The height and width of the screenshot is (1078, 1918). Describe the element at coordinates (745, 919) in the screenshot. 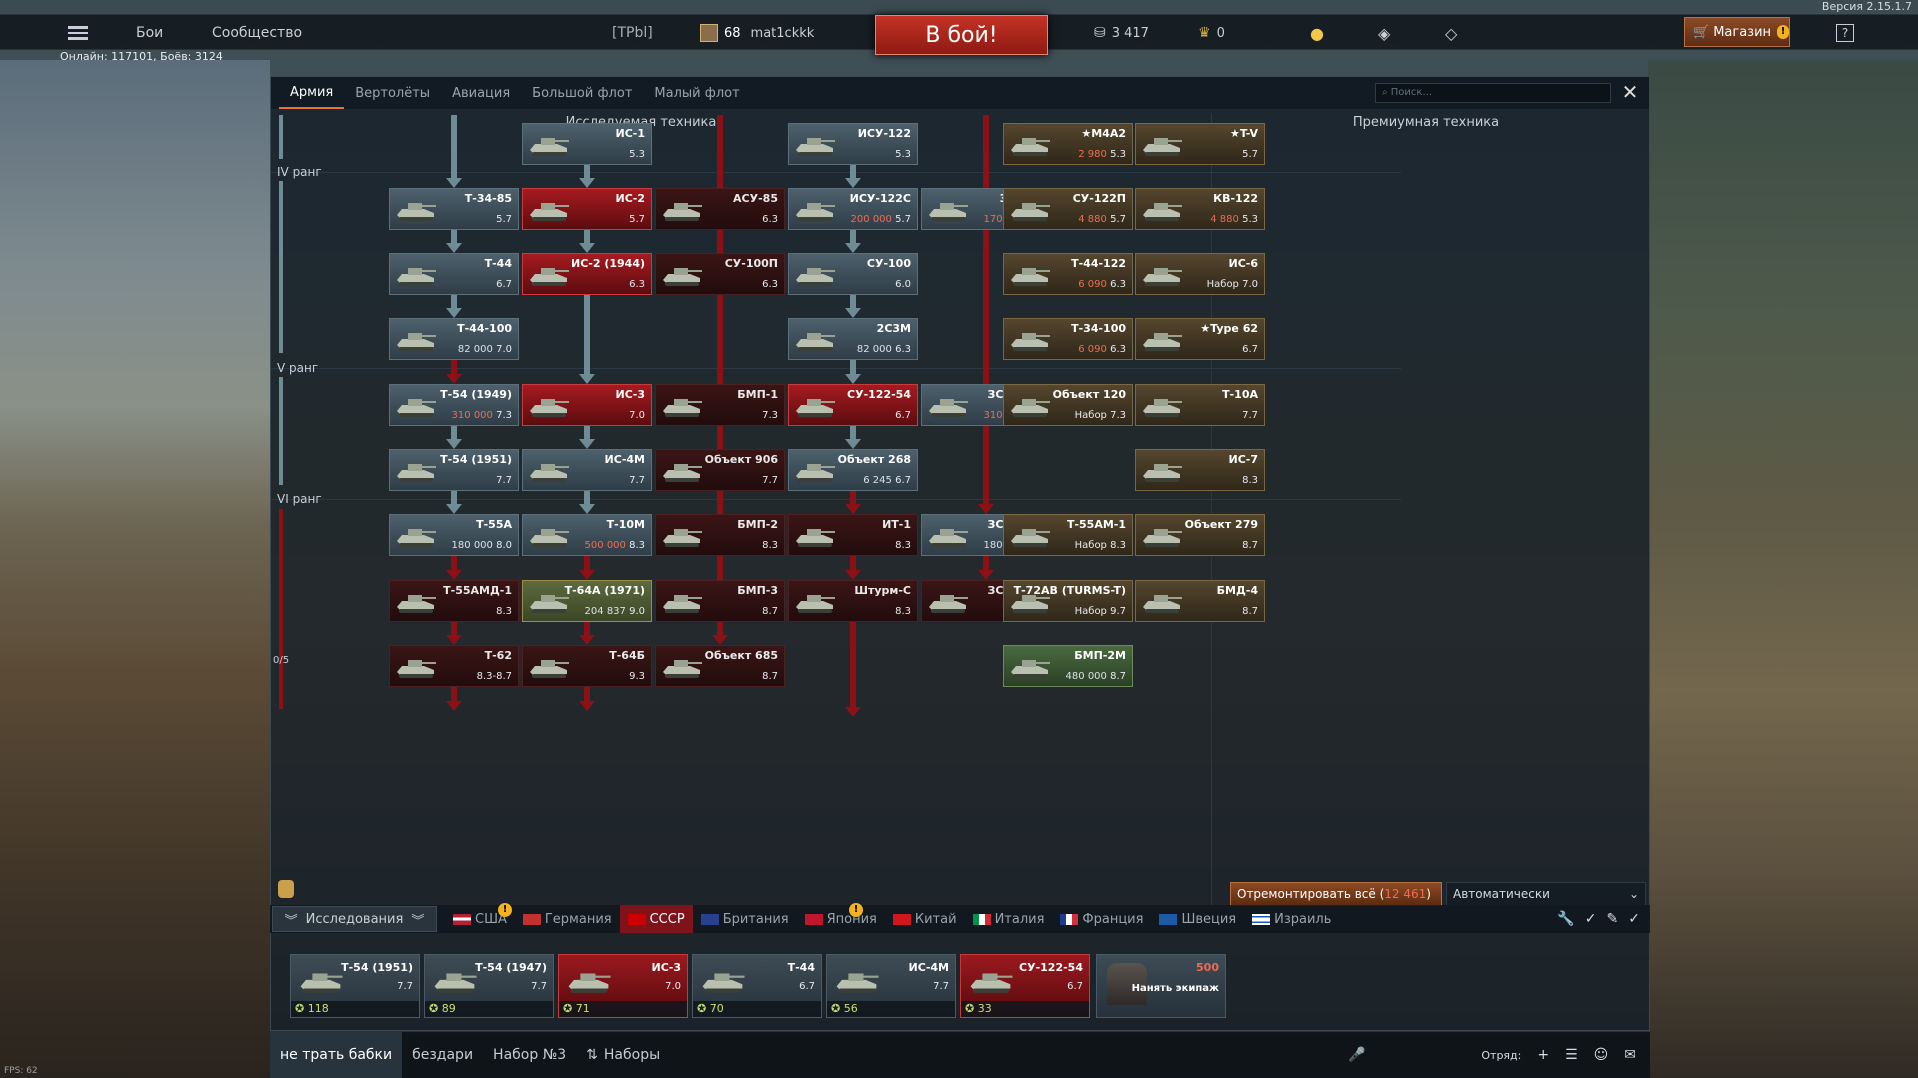

I see `nation-britain: Британия` at that location.